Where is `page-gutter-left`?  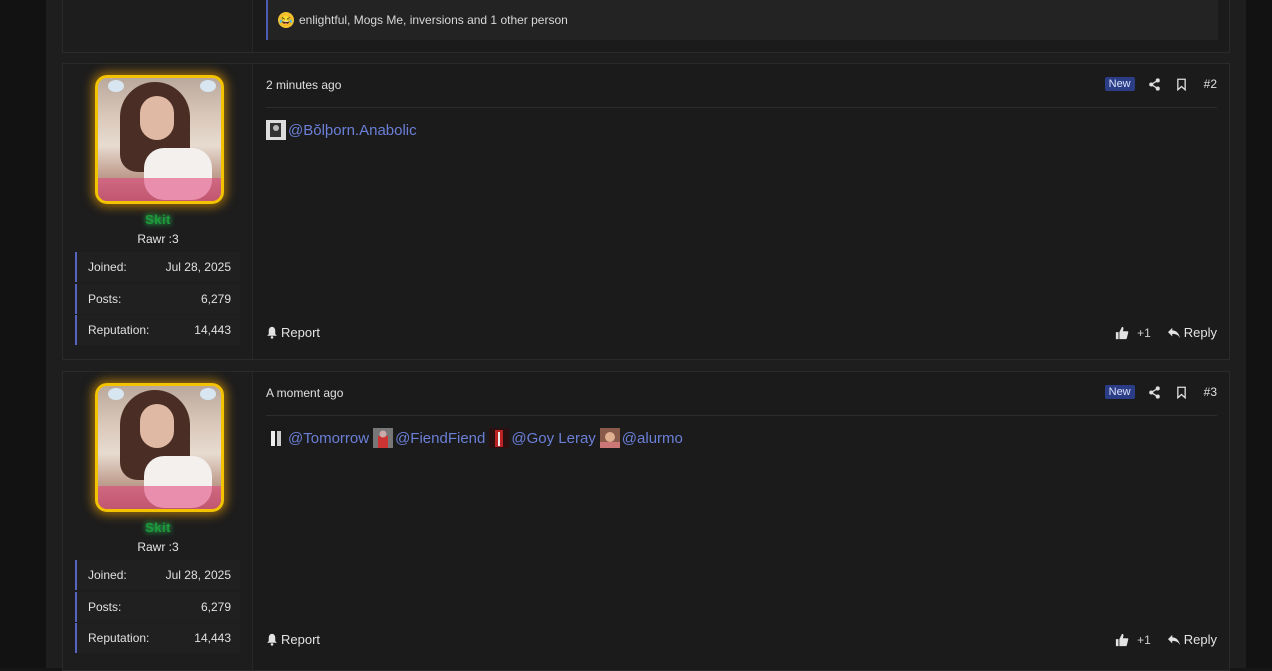 page-gutter-left is located at coordinates (23, 334).